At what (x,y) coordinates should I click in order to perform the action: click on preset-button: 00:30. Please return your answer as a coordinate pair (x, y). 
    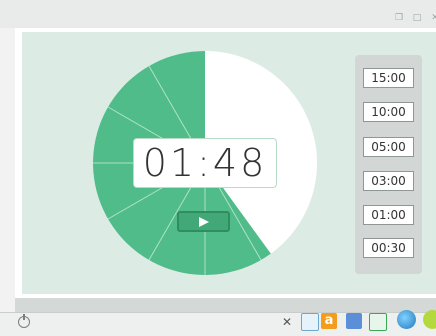
    Looking at the image, I should click on (388, 248).